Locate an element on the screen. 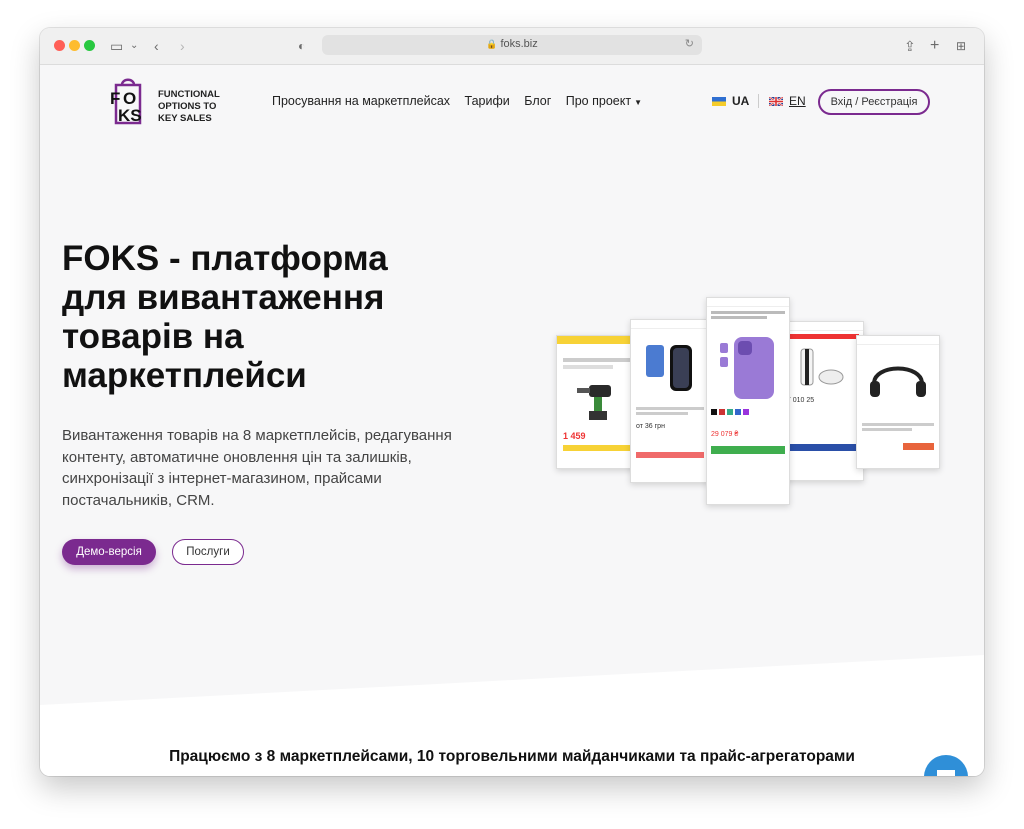 Image resolution: width=1024 pixels, height=829 pixels. chat-bubble-icon is located at coordinates (946, 773).